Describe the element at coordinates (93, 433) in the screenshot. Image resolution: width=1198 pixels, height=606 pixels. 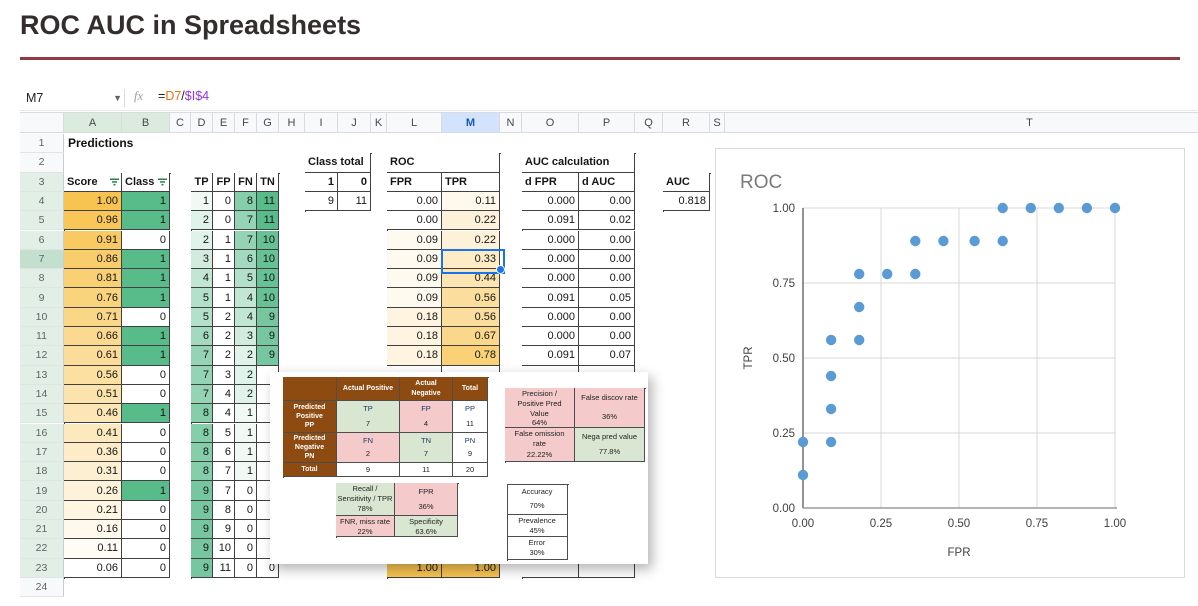
I see `cell: 0.41` at that location.